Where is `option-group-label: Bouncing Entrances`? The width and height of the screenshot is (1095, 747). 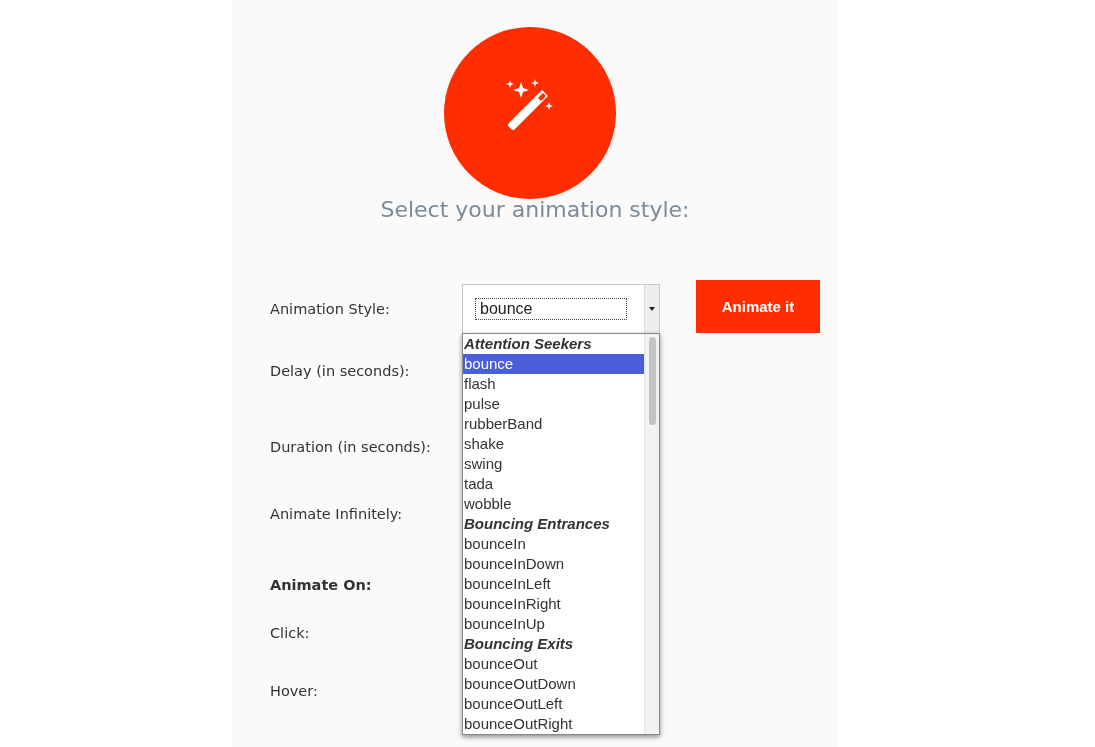
option-group-label: Bouncing Entrances is located at coordinates (537, 524).